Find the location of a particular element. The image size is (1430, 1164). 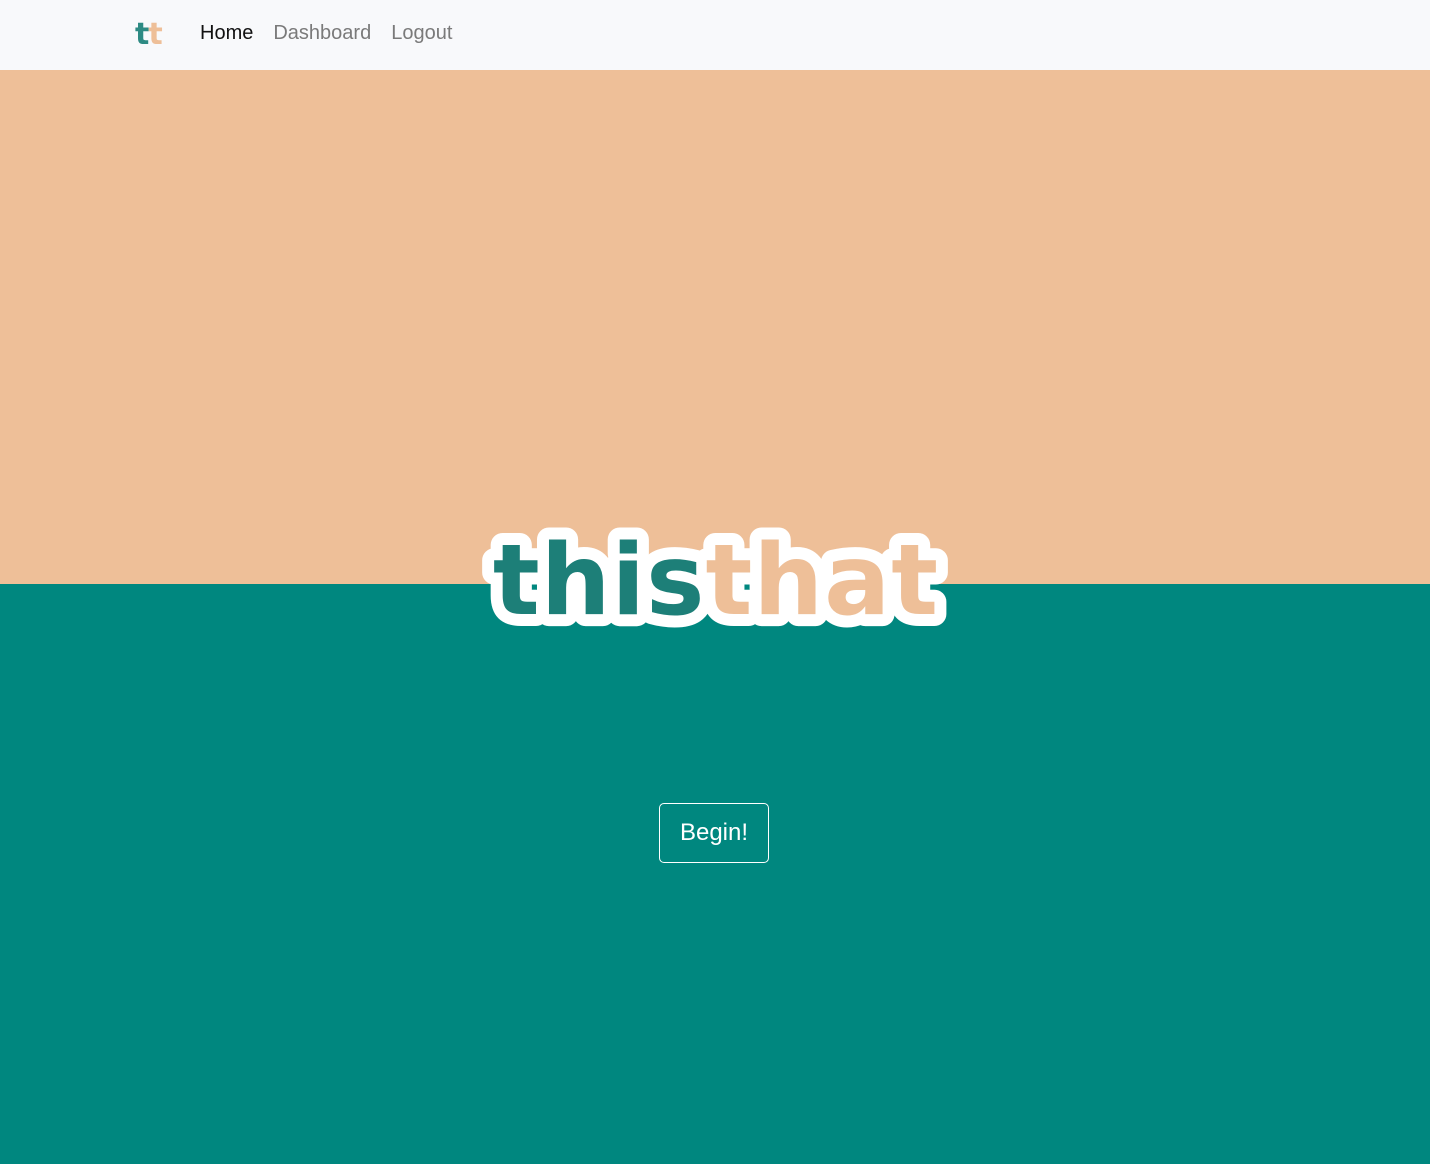

logo-part-this: this is located at coordinates (599, 581).